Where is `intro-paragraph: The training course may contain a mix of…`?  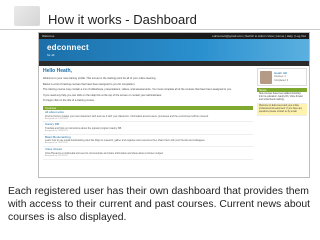
intro-paragraph: The training course may contain a mix of… is located at coordinates (137, 90).